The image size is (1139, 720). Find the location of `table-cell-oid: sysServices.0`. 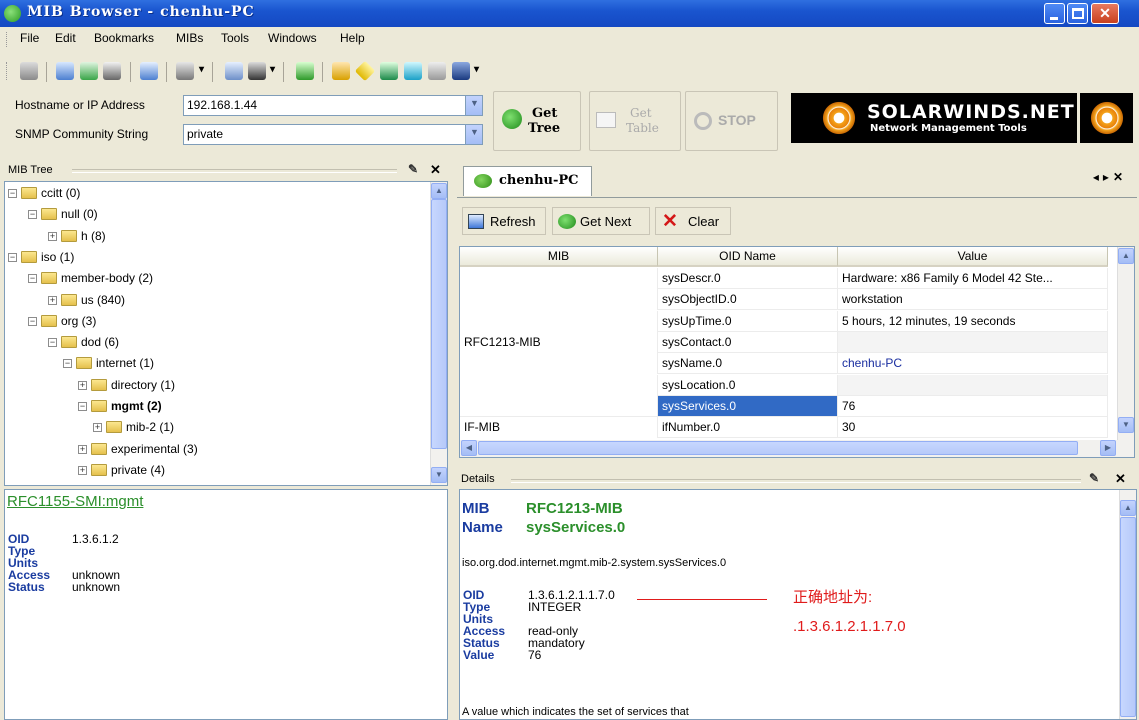

table-cell-oid: sysServices.0 is located at coordinates (748, 406).